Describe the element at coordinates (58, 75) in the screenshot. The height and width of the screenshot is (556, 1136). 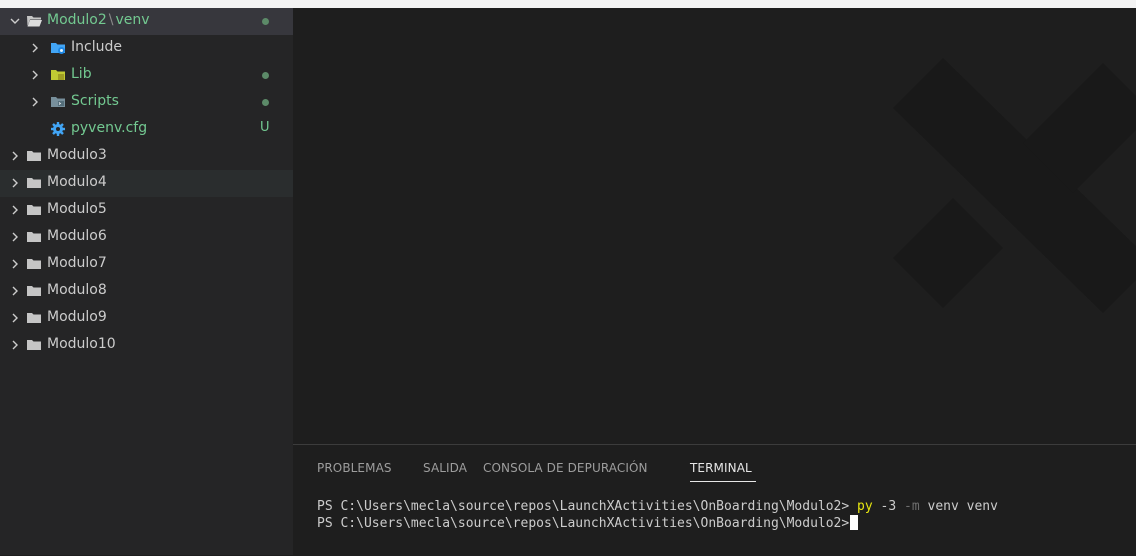
I see `folder-lib-icon` at that location.